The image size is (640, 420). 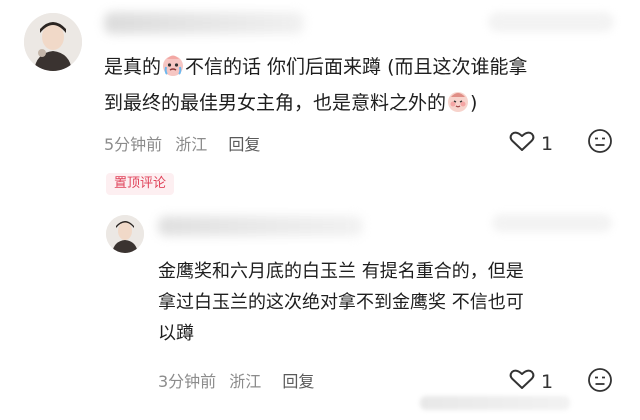 I want to click on comment-meta: 5分钟前 浙江 回复, so click(x=182, y=143).